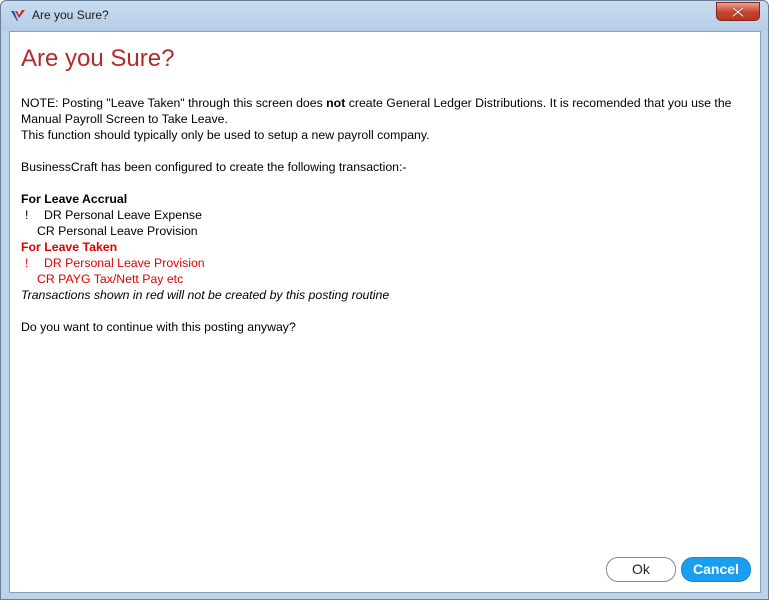  I want to click on close-icon, so click(738, 12).